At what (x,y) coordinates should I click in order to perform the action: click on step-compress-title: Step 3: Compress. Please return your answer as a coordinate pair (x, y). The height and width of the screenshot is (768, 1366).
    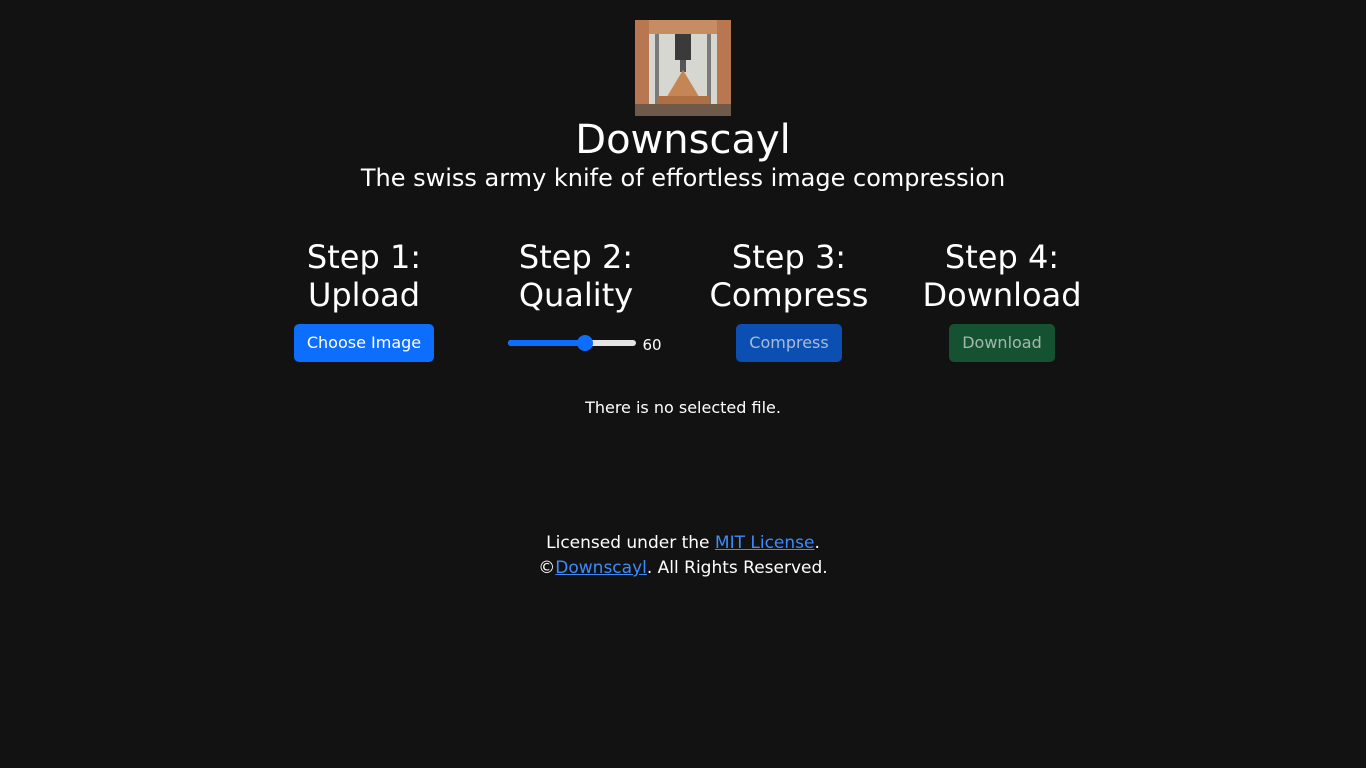
    Looking at the image, I should click on (789, 276).